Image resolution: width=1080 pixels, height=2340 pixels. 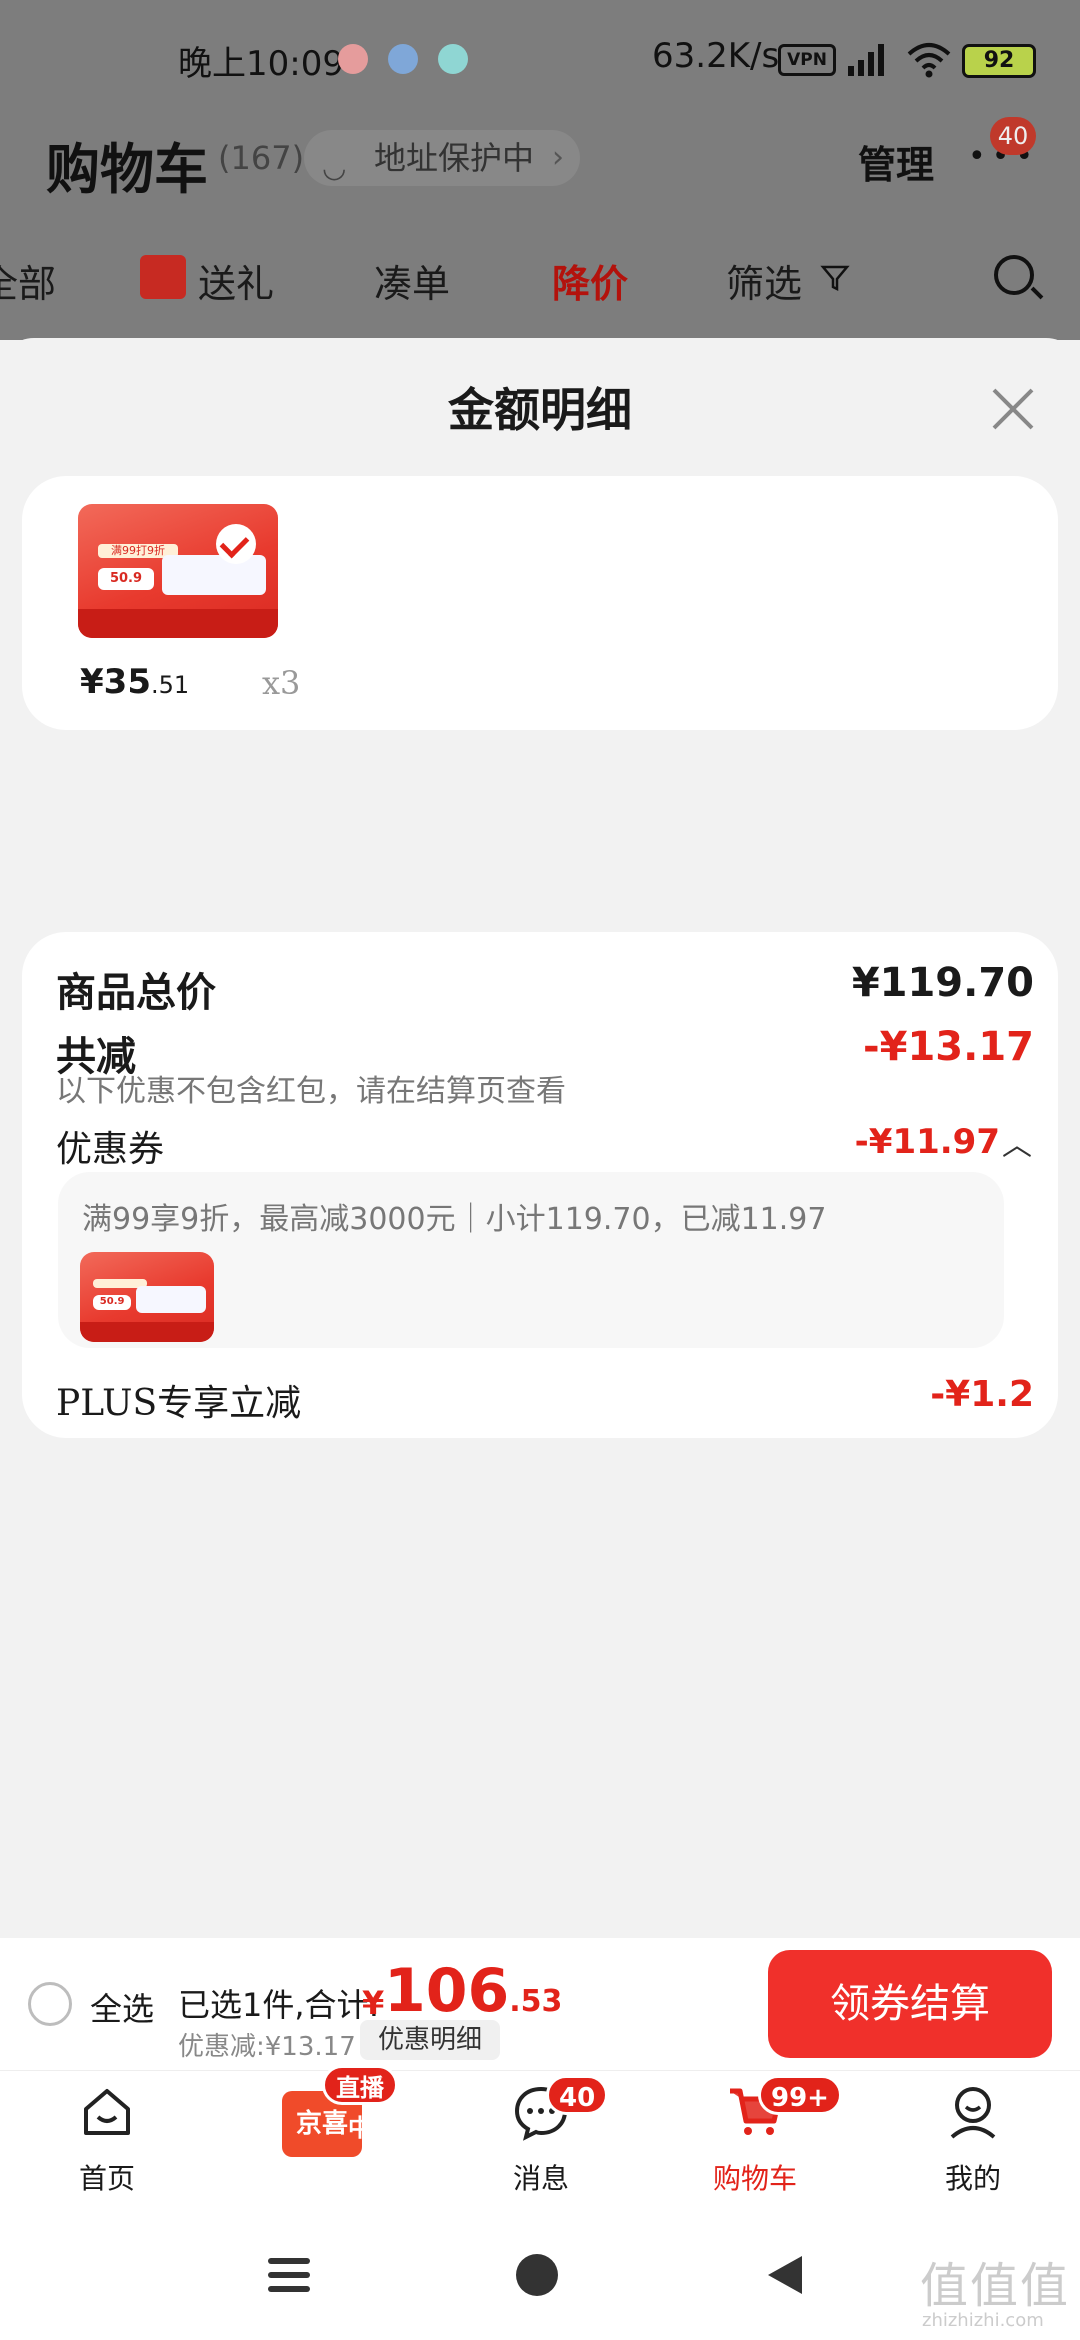 What do you see at coordinates (558, 157) in the screenshot?
I see `chevron-right-icon: ›` at bounding box center [558, 157].